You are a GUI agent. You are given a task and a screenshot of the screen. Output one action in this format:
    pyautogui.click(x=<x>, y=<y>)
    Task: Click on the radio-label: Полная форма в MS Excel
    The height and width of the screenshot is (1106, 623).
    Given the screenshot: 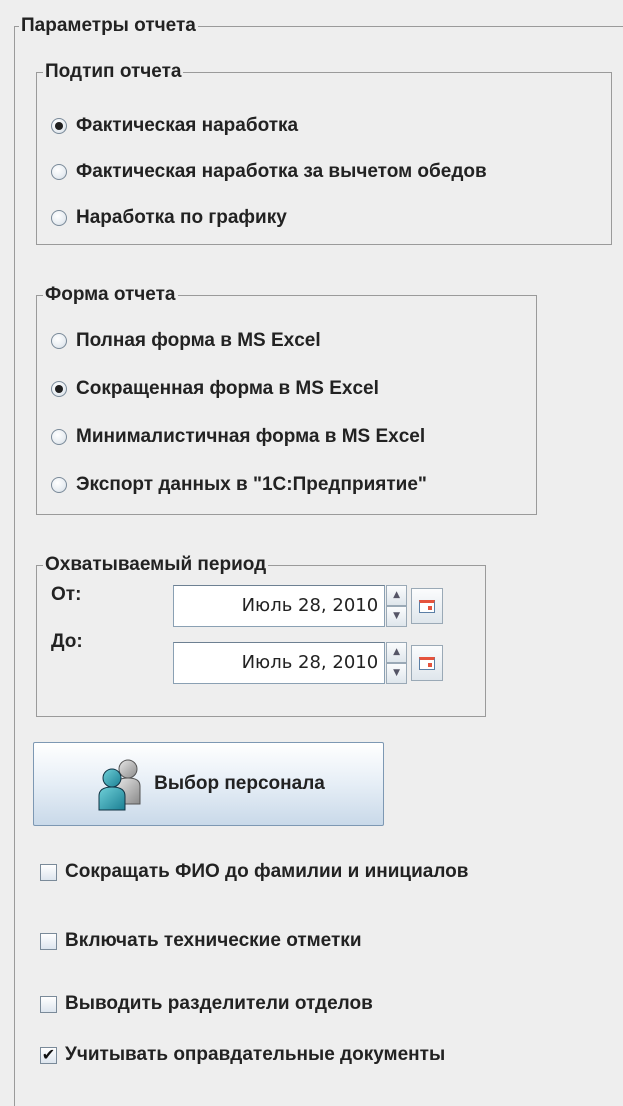 What is the action you would take?
    pyautogui.click(x=198, y=340)
    